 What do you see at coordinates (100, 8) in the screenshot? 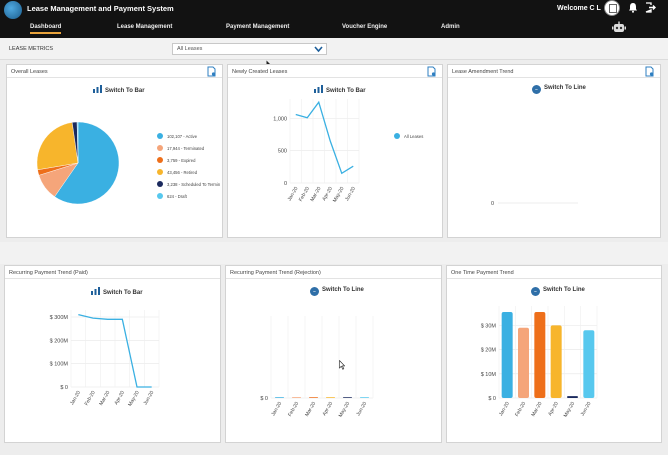
I see `app-title: Lease Management and Payment System` at bounding box center [100, 8].